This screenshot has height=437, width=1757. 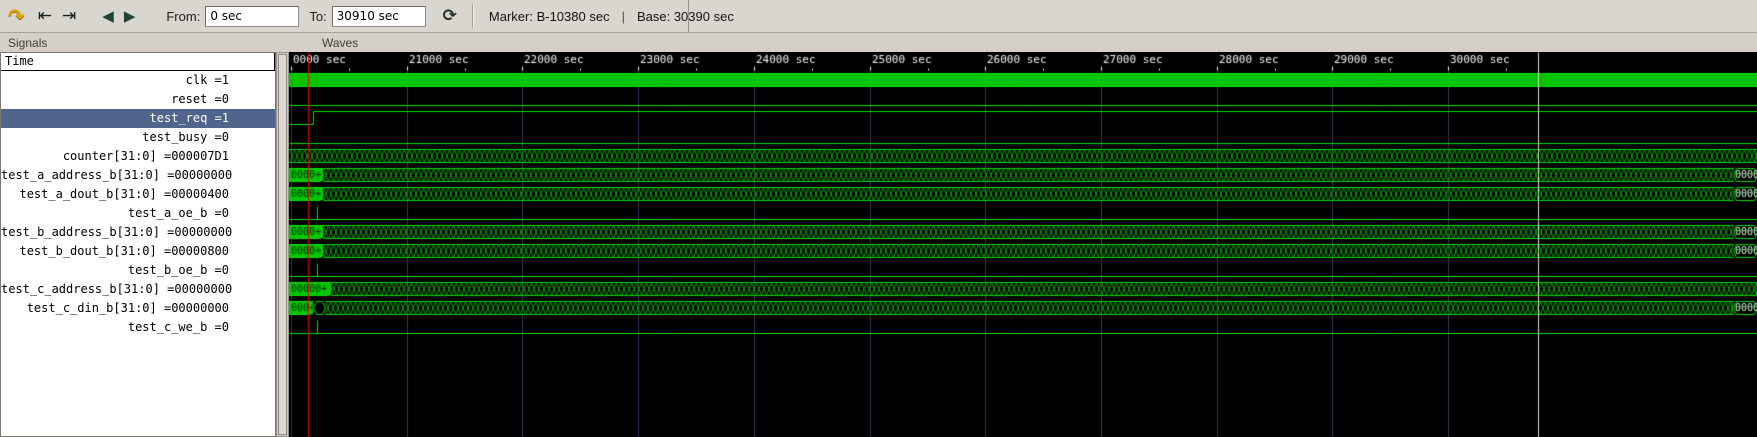 I want to click on signal-label: counter[31:0] =000007D1, so click(x=145, y=156).